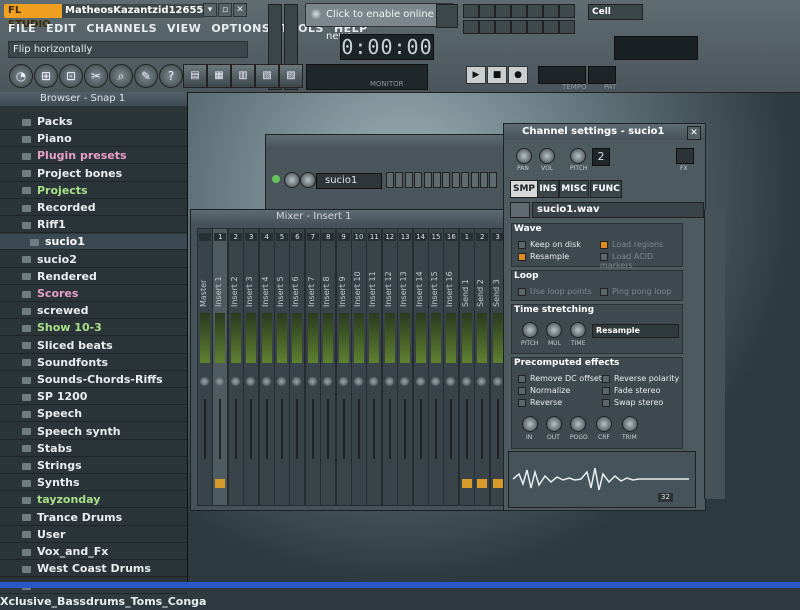 The width and height of the screenshot is (800, 610). I want to click on record-button: ●, so click(518, 75).